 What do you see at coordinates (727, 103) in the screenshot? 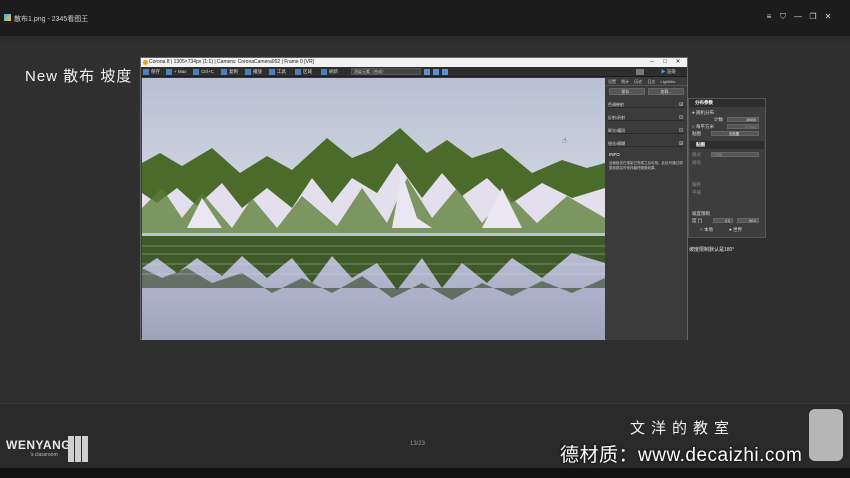
I see `scatter-panel-header: 分布参数` at bounding box center [727, 103].